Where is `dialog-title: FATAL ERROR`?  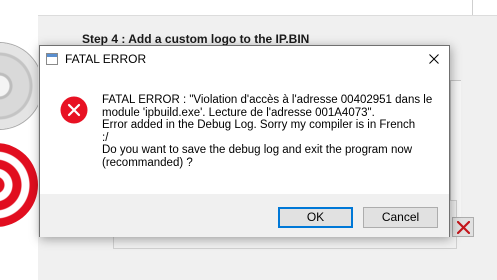
dialog-title: FATAL ERROR is located at coordinates (106, 59).